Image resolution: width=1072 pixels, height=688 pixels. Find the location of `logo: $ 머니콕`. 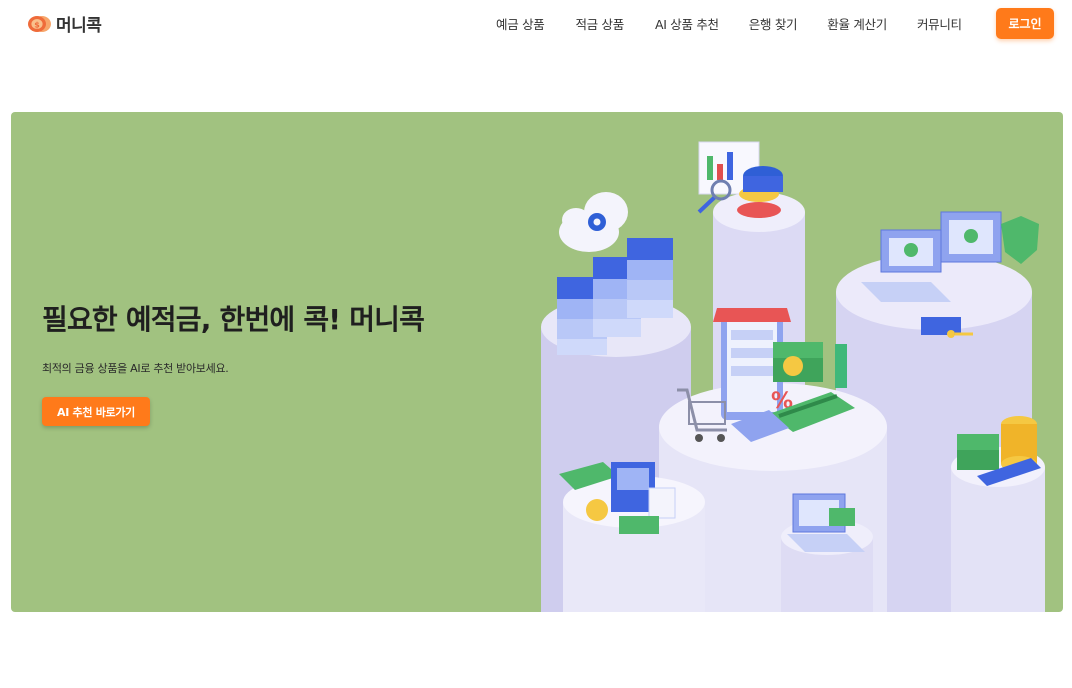

logo: $ 머니콕 is located at coordinates (64, 23).